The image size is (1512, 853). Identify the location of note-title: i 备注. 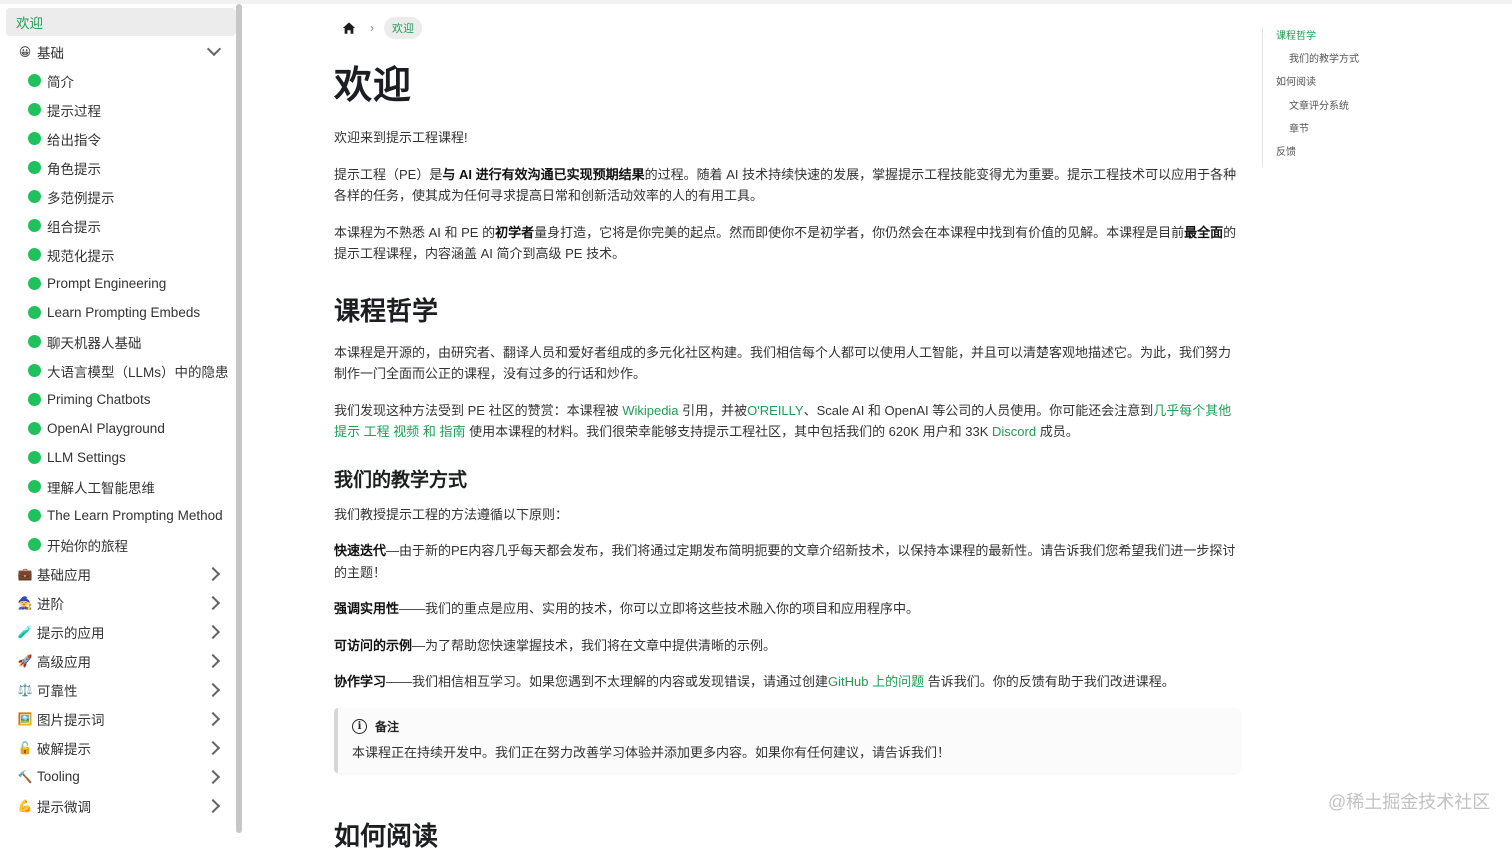
(789, 726).